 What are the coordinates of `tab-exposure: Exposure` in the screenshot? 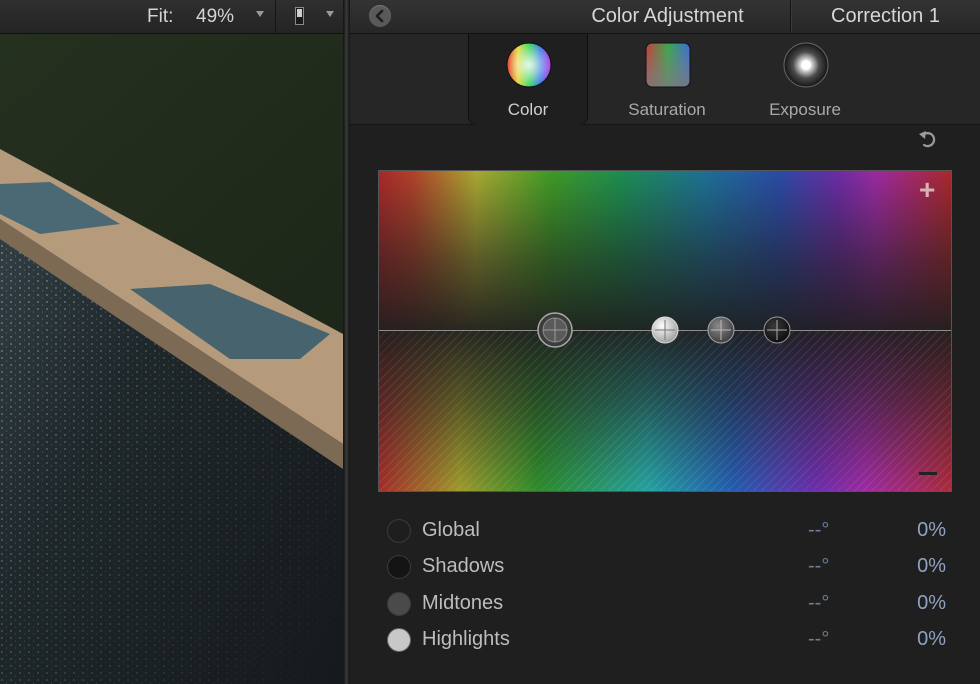 It's located at (805, 79).